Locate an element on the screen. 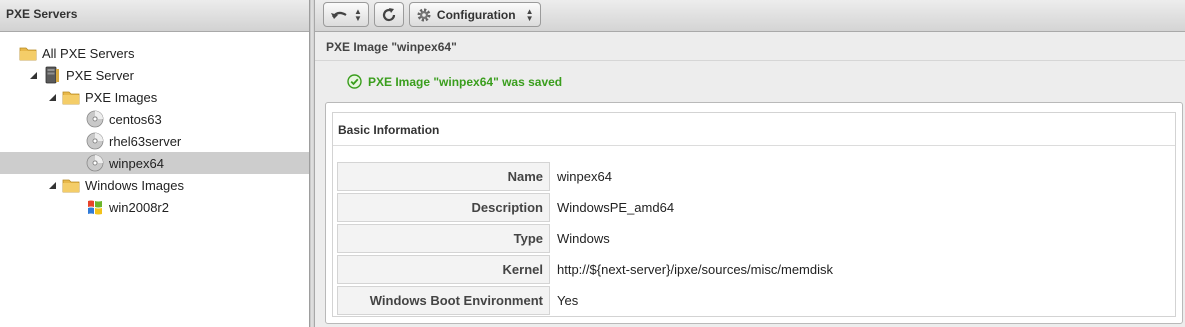 The width and height of the screenshot is (1185, 327). tree-item-label: centos63 is located at coordinates (135, 119).